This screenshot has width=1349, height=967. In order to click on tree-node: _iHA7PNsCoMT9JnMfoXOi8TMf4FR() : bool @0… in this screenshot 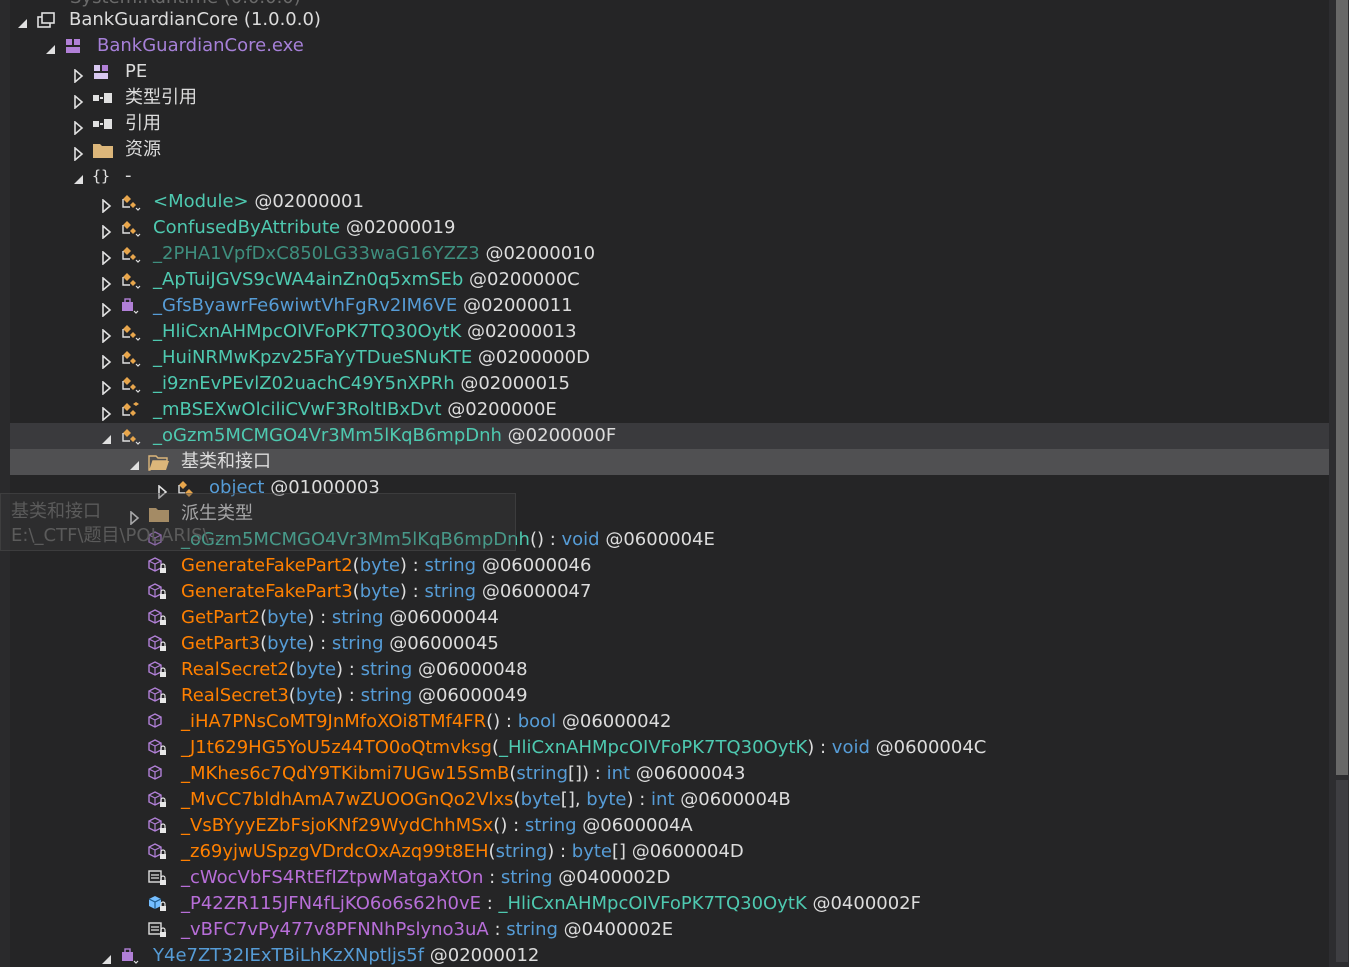, I will do `click(669, 722)`.